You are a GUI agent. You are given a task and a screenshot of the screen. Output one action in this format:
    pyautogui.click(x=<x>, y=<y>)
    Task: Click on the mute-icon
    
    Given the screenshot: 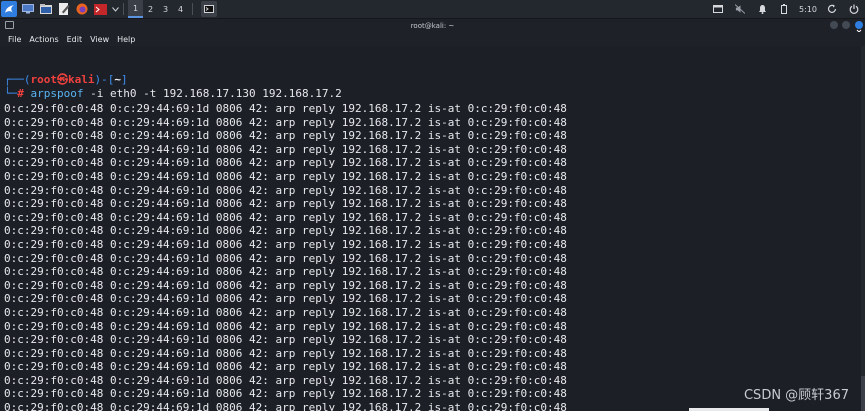 What is the action you would take?
    pyautogui.click(x=740, y=9)
    